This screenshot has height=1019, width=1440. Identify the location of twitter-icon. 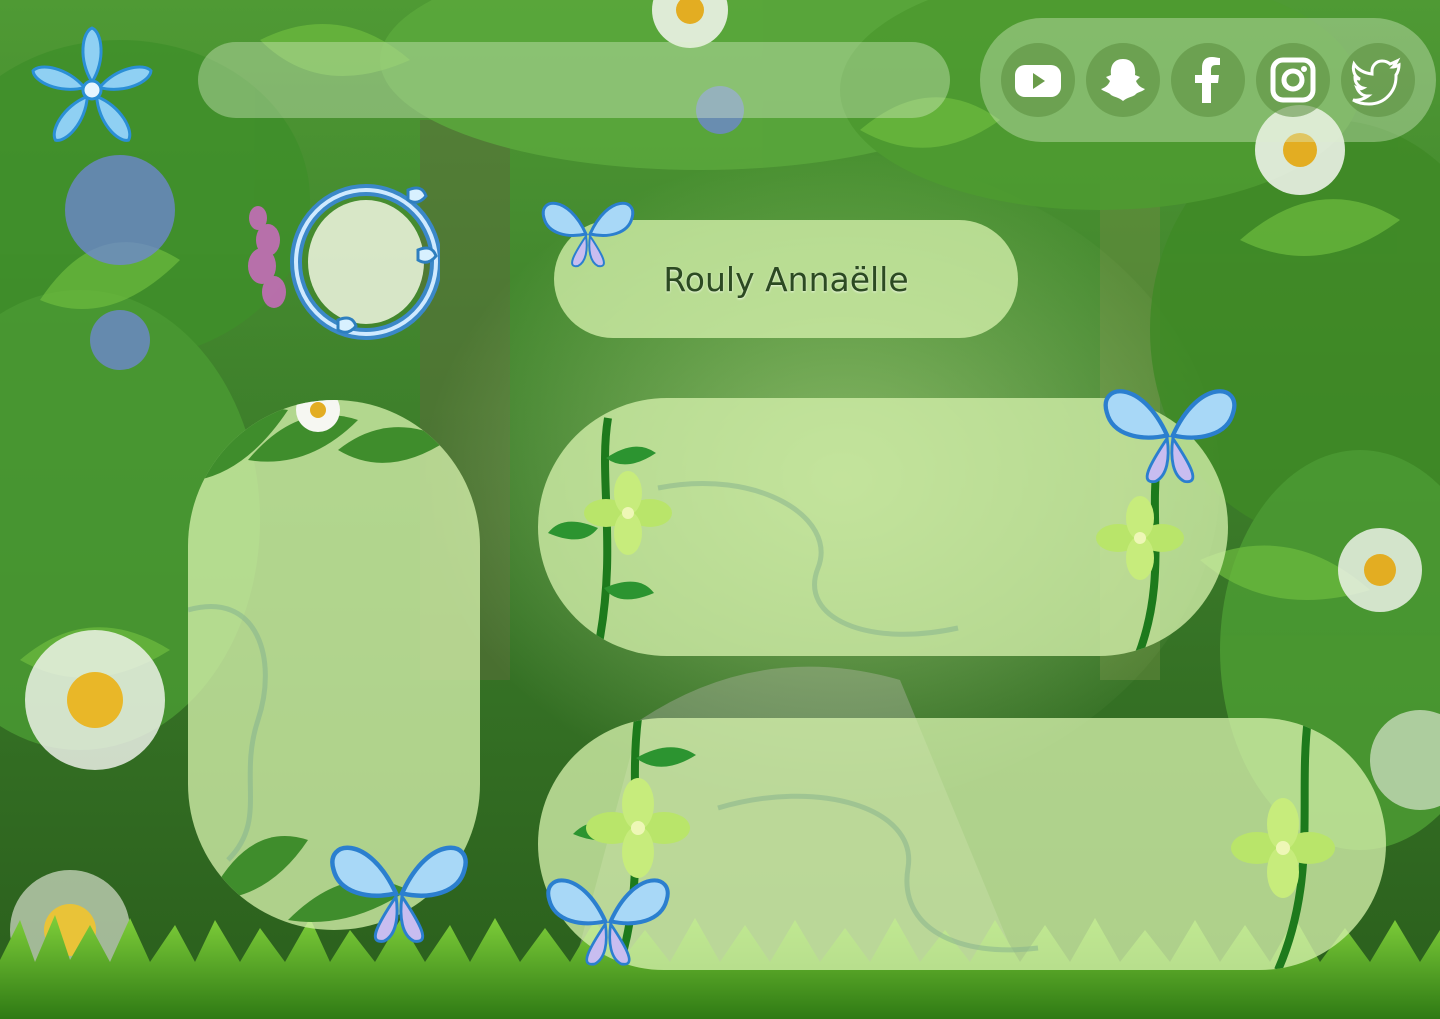
(1376, 81).